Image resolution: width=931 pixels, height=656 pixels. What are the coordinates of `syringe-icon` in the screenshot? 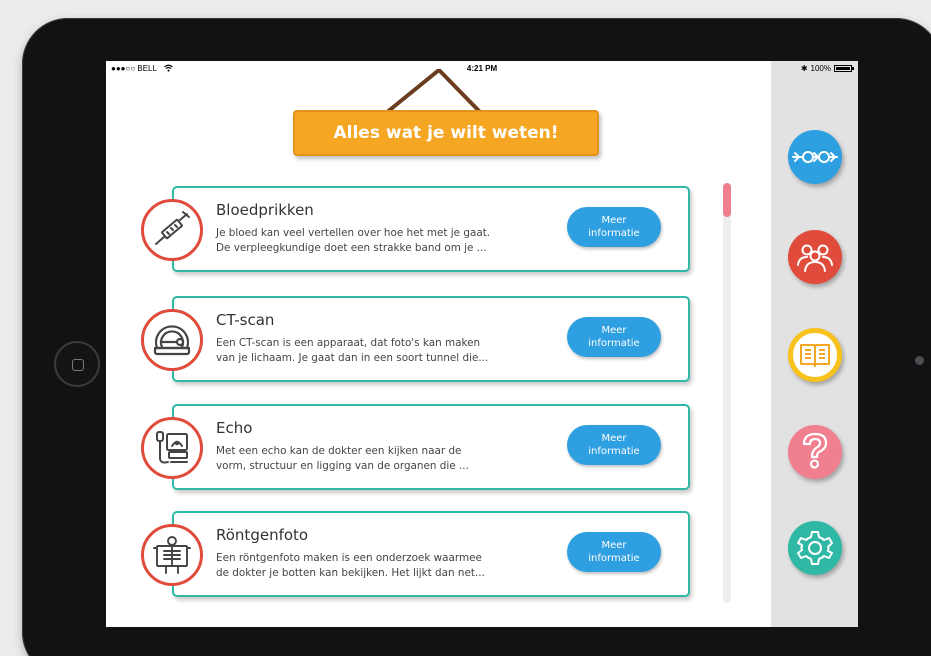 It's located at (172, 230).